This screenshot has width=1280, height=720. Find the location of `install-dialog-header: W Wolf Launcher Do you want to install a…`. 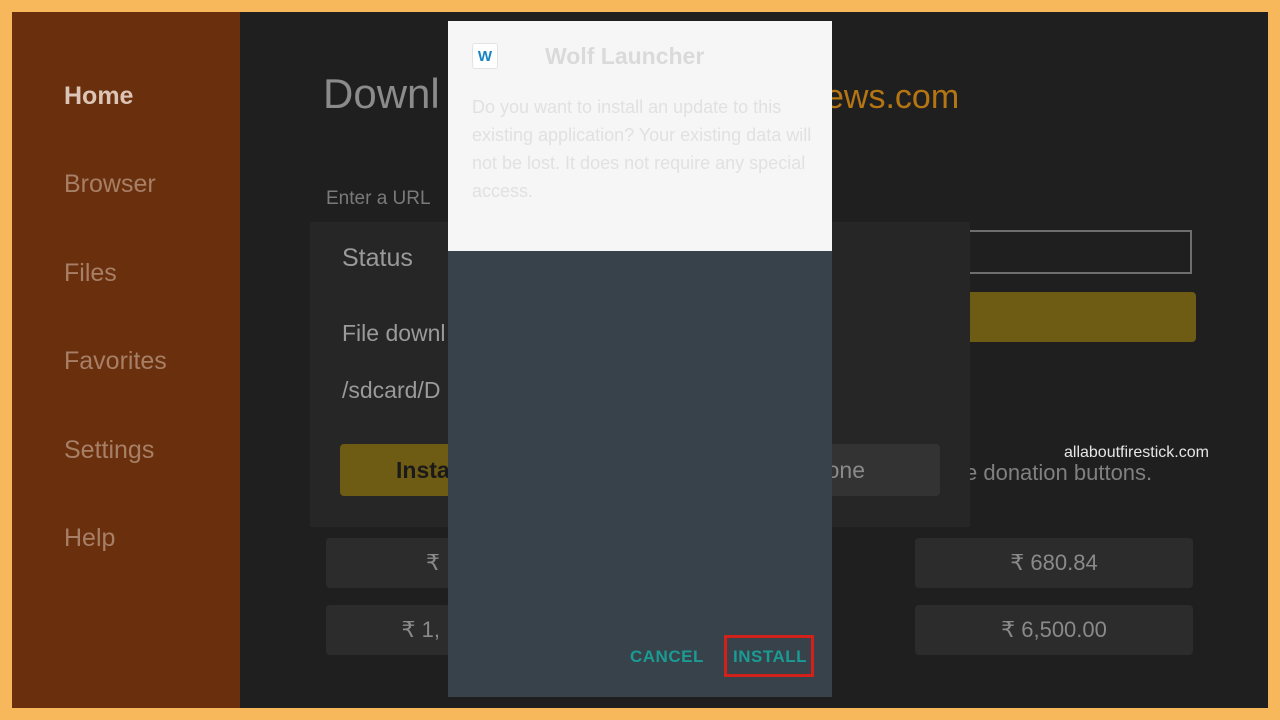

install-dialog-header: W Wolf Launcher Do you want to install a… is located at coordinates (640, 136).